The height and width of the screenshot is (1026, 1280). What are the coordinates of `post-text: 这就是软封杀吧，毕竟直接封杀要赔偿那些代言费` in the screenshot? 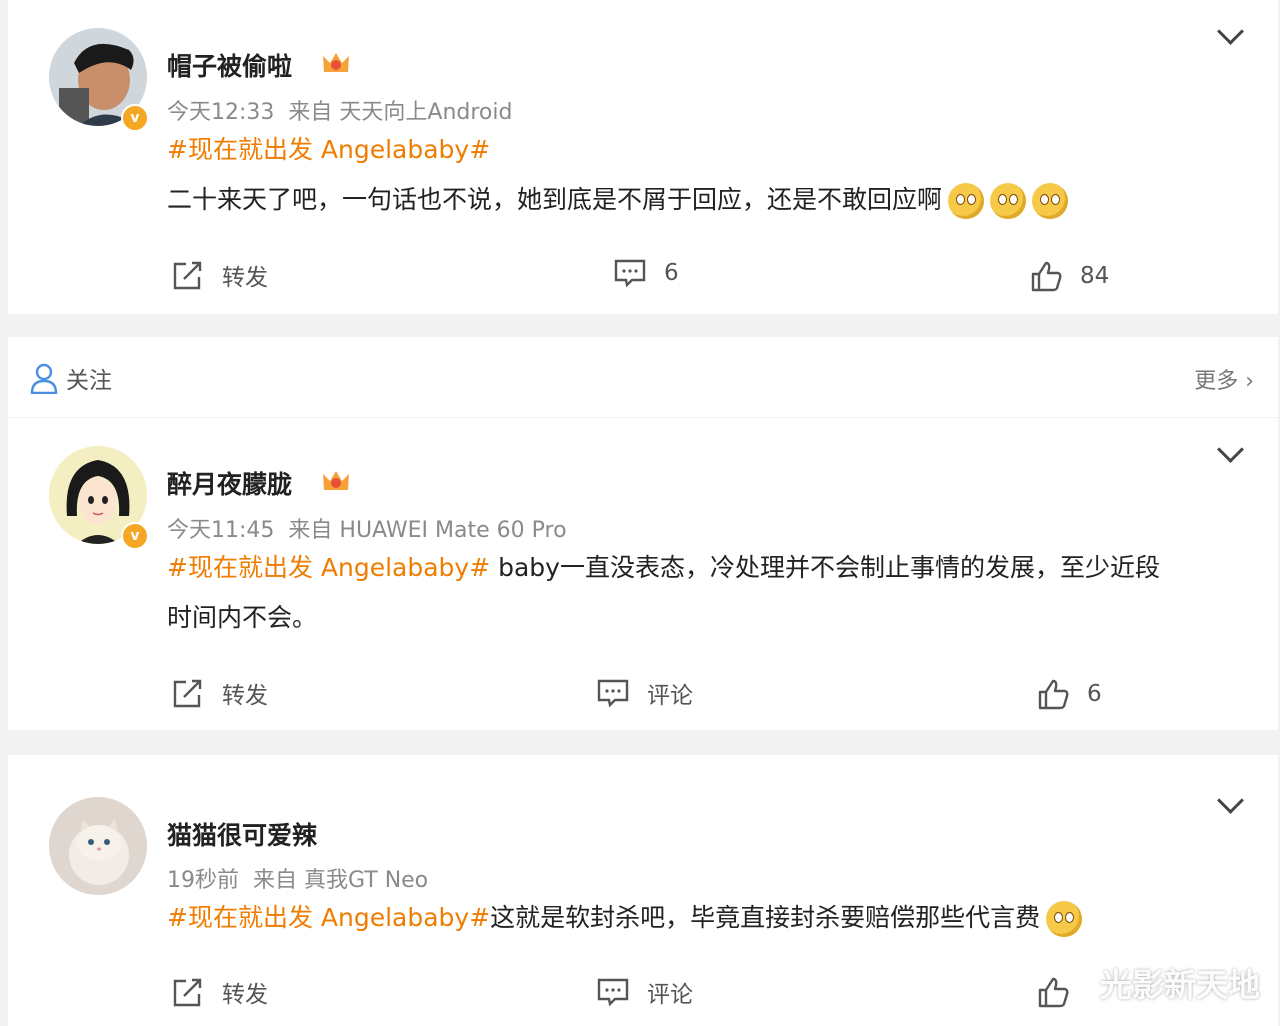 It's located at (765, 917).